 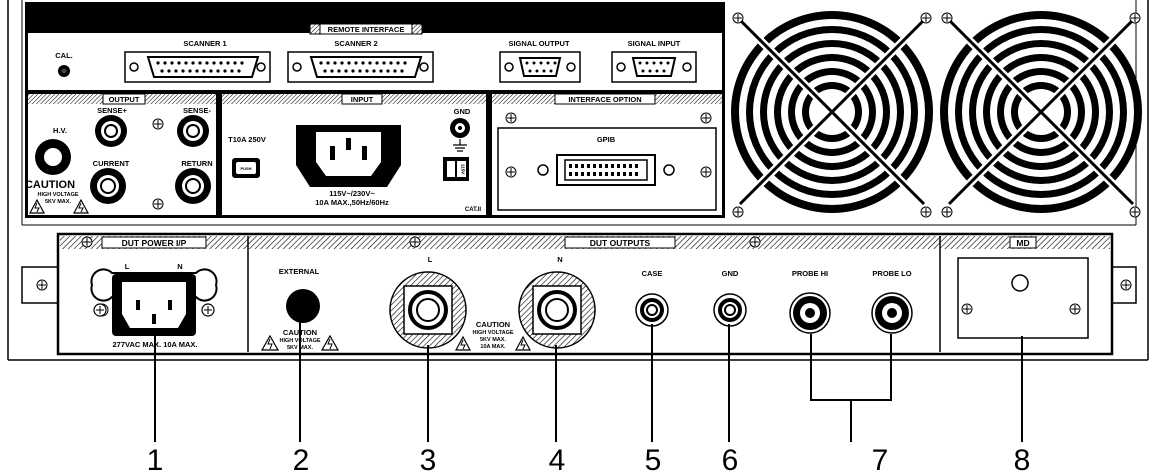 I want to click on outputs-caution-10a: 10A MAX., so click(x=493, y=347).